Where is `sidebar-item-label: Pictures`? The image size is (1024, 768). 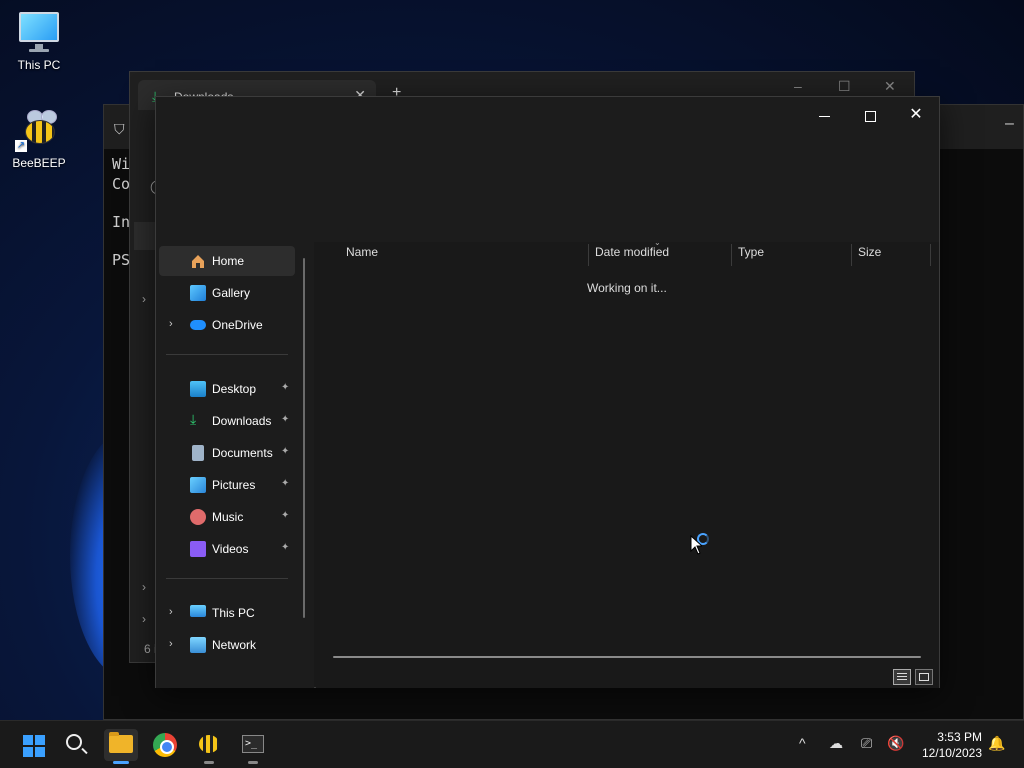
sidebar-item-label: Pictures is located at coordinates (234, 485).